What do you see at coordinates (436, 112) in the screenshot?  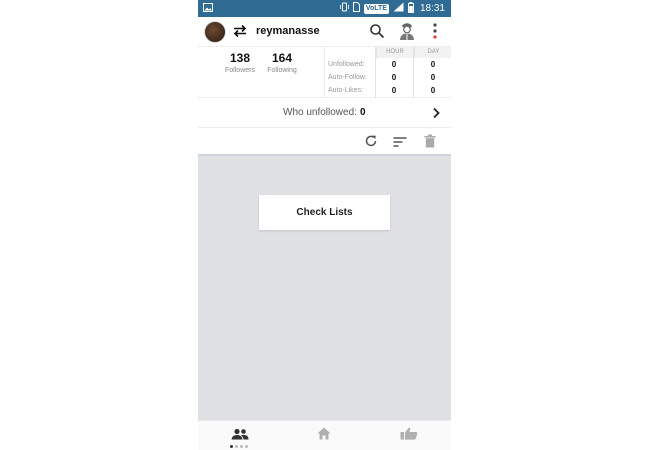 I see `chevron-right-icon` at bounding box center [436, 112].